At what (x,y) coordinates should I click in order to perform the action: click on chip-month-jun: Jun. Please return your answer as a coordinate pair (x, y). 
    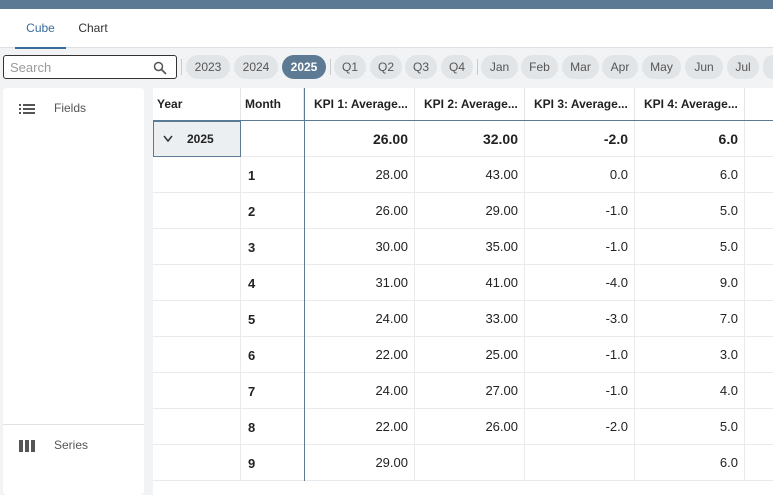
    Looking at the image, I should click on (704, 67).